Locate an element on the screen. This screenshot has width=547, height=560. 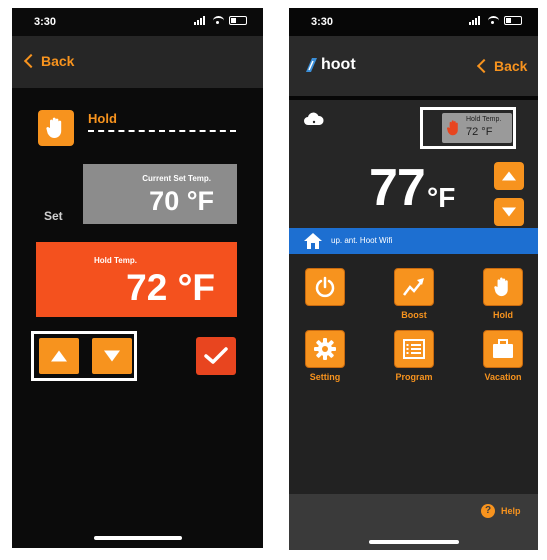
setting-button is located at coordinates (325, 349).